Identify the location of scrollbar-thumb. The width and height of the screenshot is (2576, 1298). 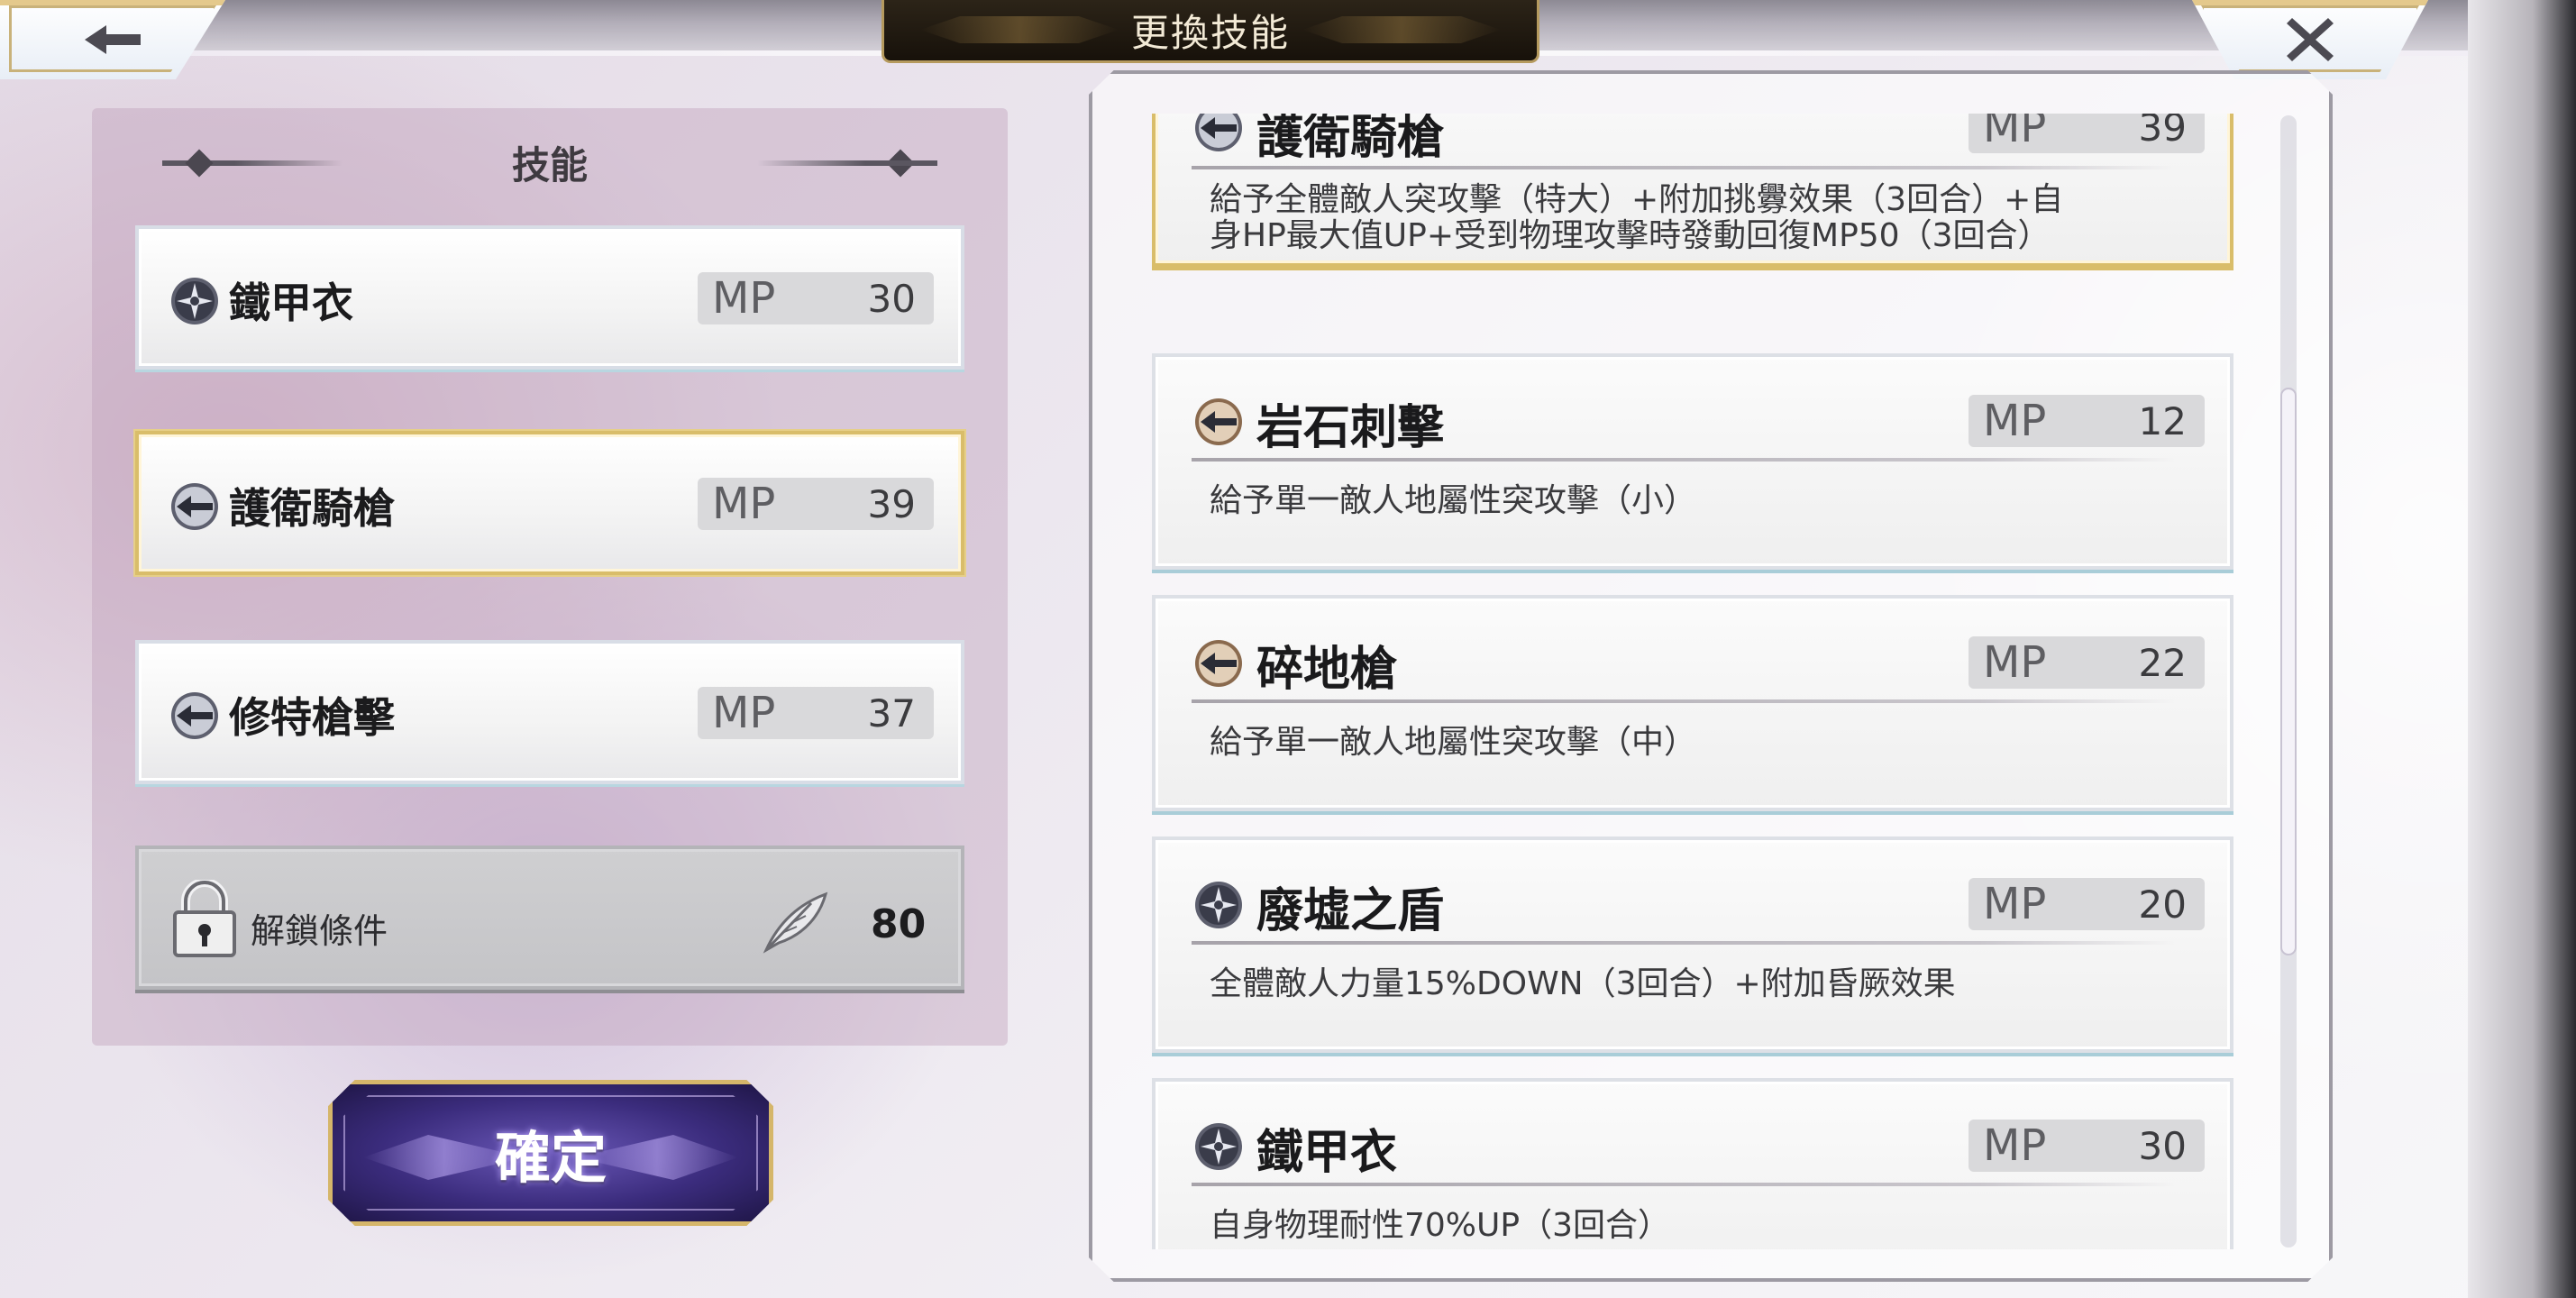
(2288, 671).